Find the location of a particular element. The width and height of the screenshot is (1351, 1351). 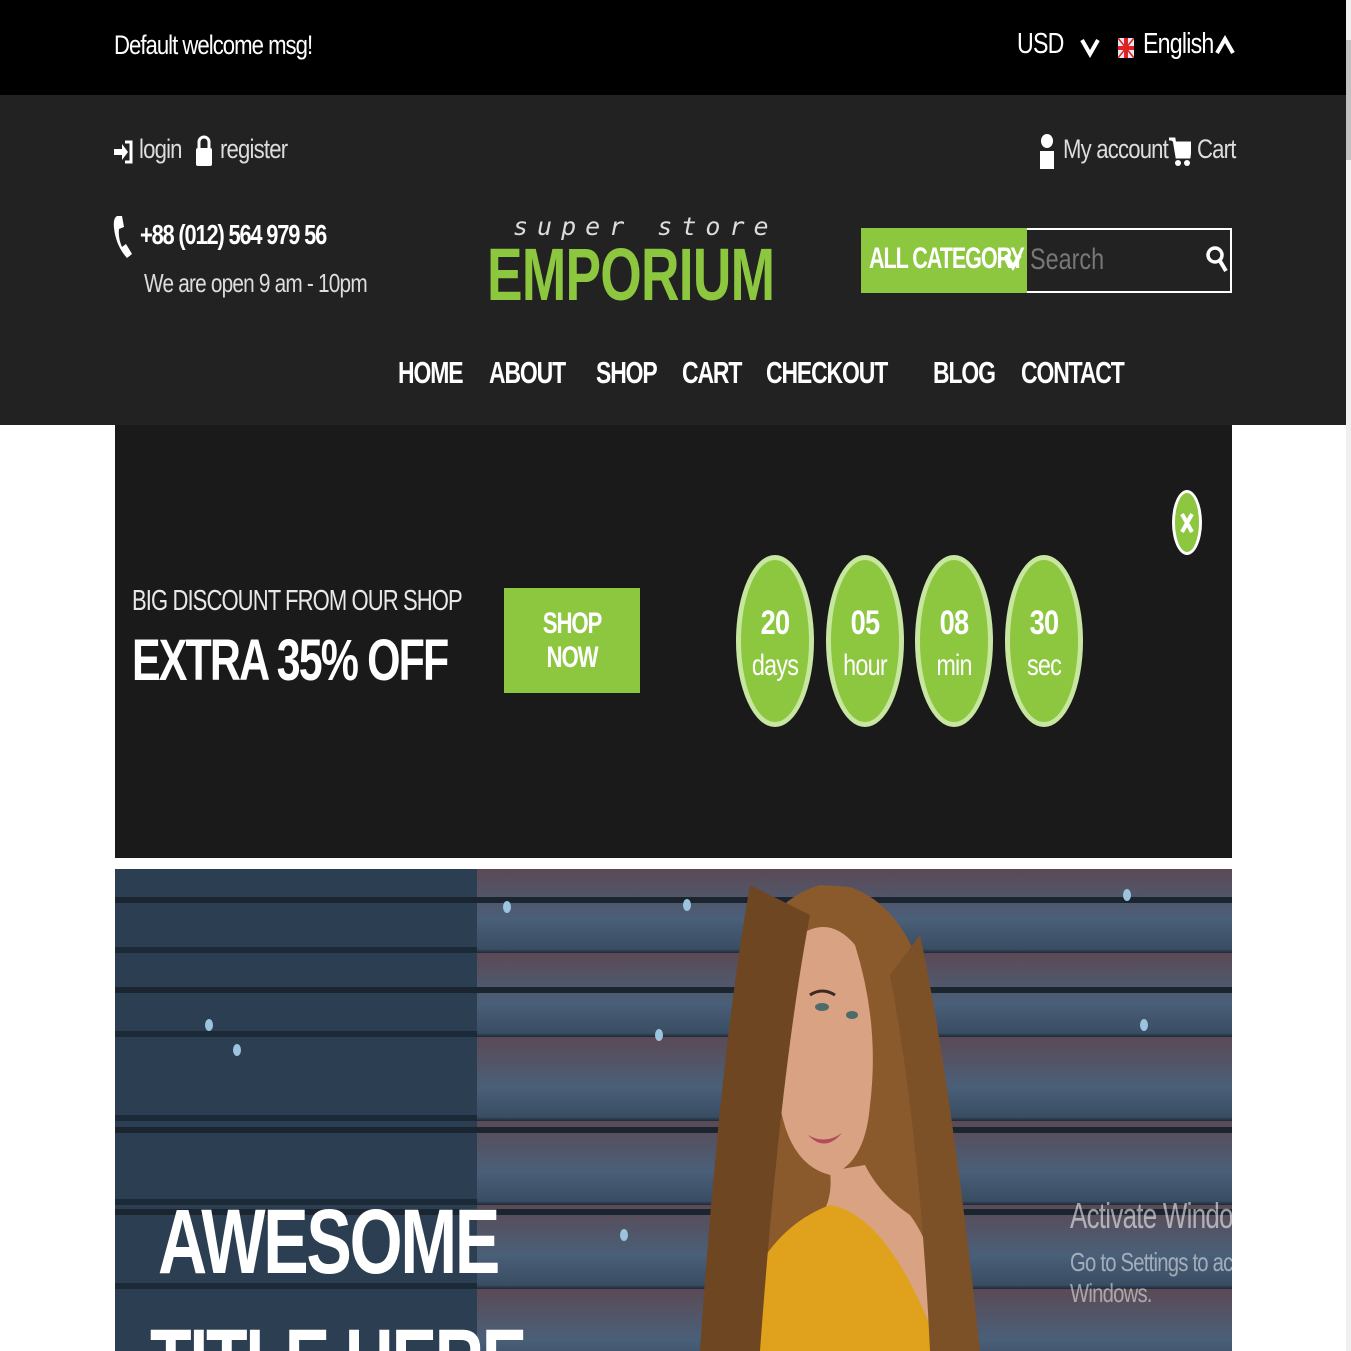

nav-home: HOME is located at coordinates (430, 377).